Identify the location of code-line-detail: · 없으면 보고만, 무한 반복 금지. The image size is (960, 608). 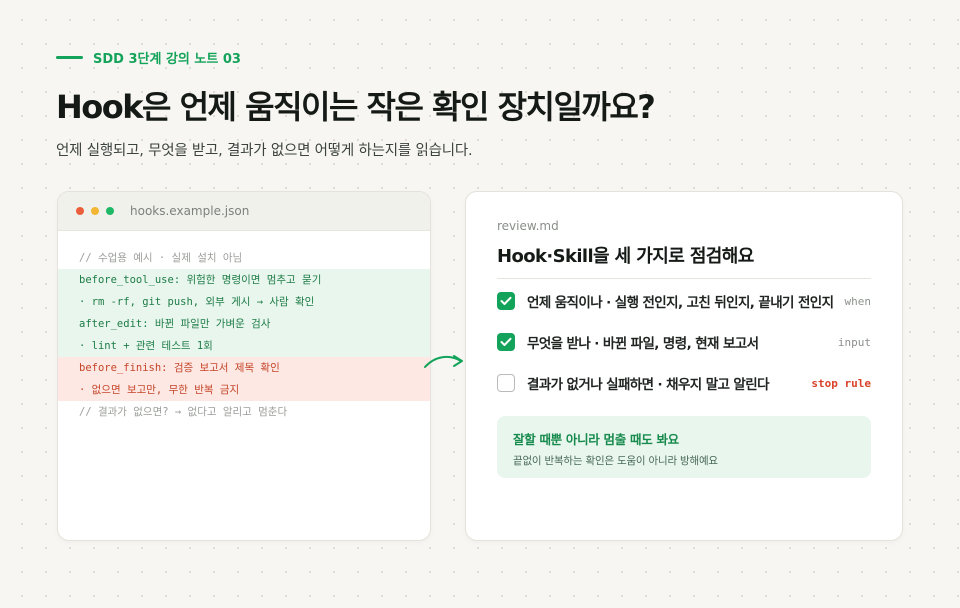
(244, 390).